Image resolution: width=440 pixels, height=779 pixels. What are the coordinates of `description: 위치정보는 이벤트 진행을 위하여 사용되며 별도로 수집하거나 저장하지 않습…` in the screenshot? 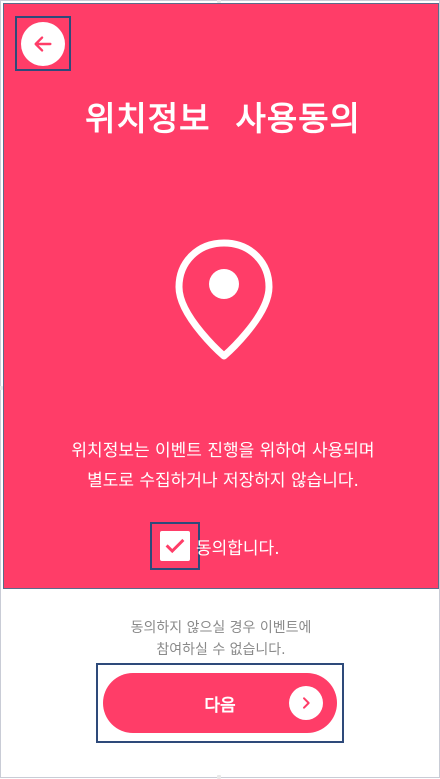 It's located at (222, 466).